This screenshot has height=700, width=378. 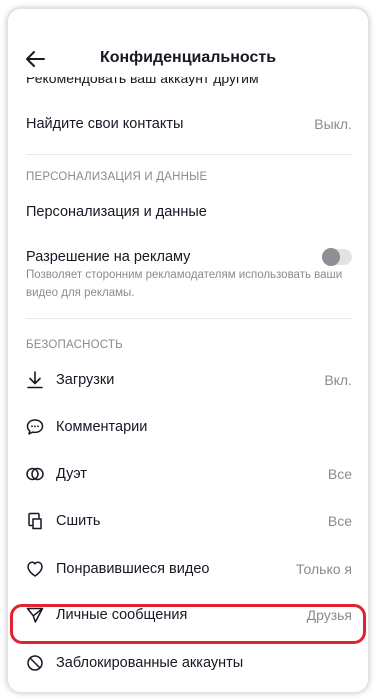 I want to click on setting-label-downloads: Загрузки, so click(x=85, y=380).